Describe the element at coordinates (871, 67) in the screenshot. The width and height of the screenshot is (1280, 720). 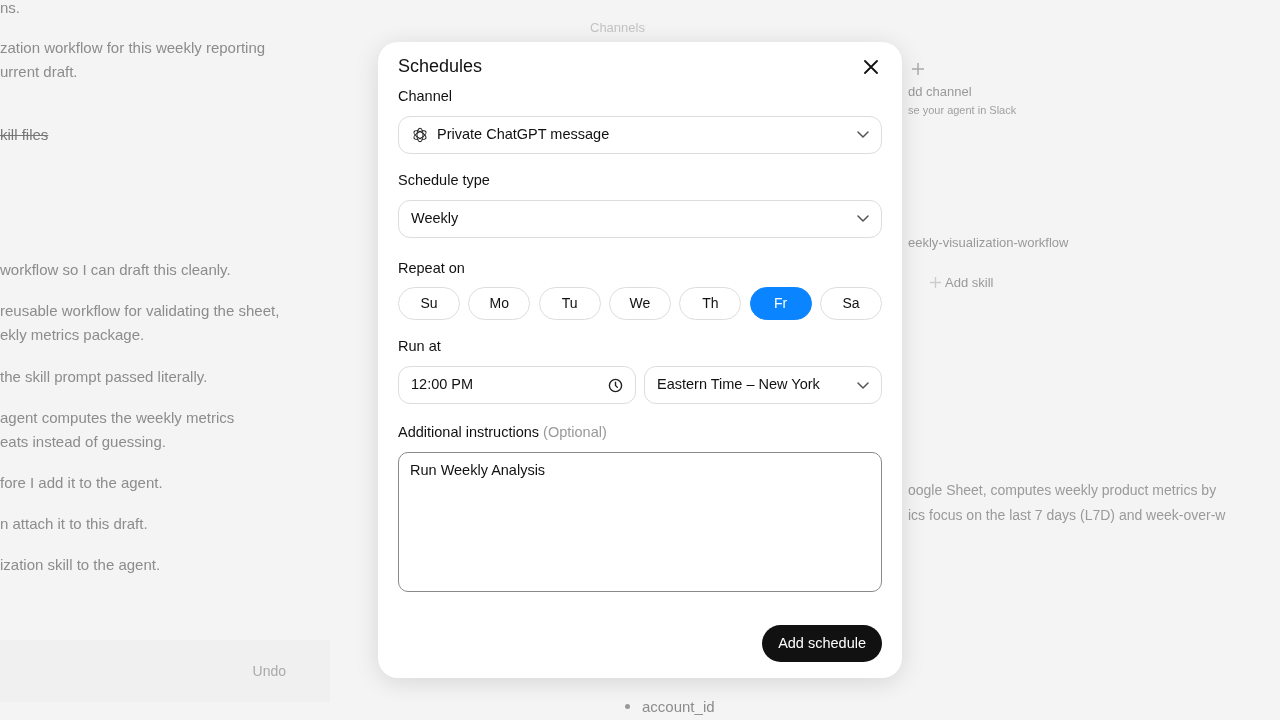
I see `close-icon` at that location.